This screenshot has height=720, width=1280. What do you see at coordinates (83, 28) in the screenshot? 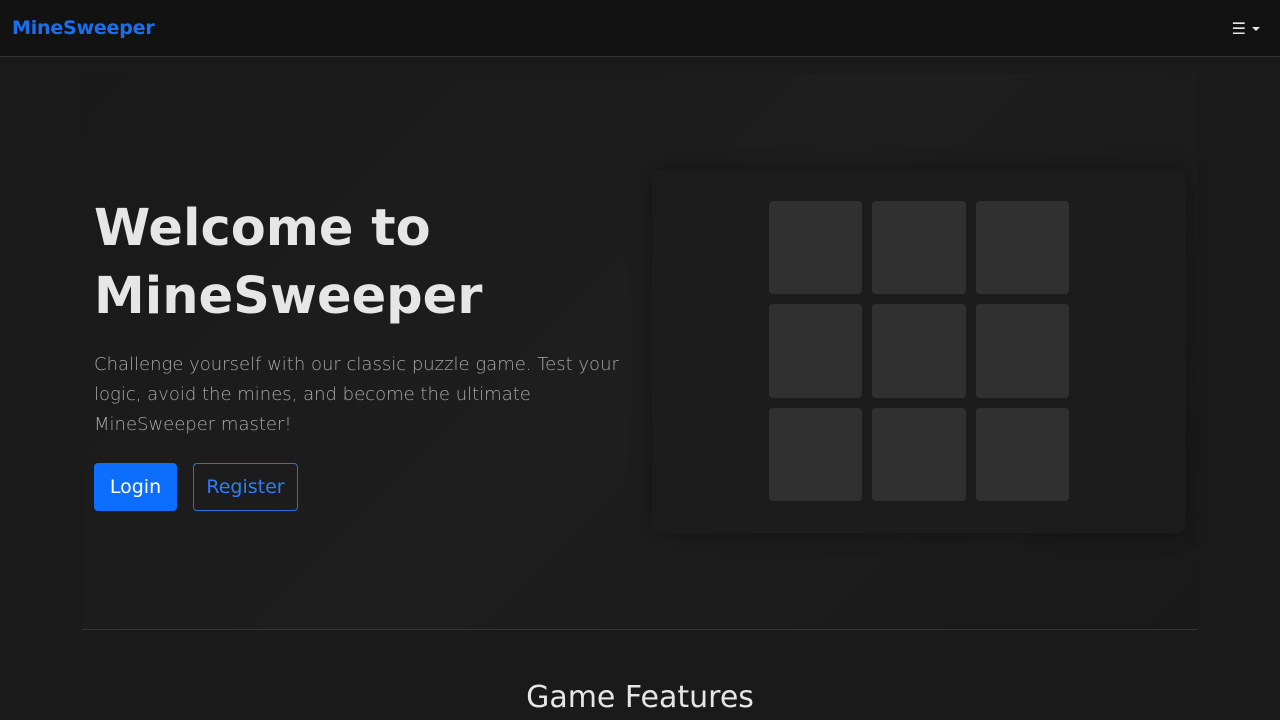
I see `brand-link: MineSweeper` at bounding box center [83, 28].